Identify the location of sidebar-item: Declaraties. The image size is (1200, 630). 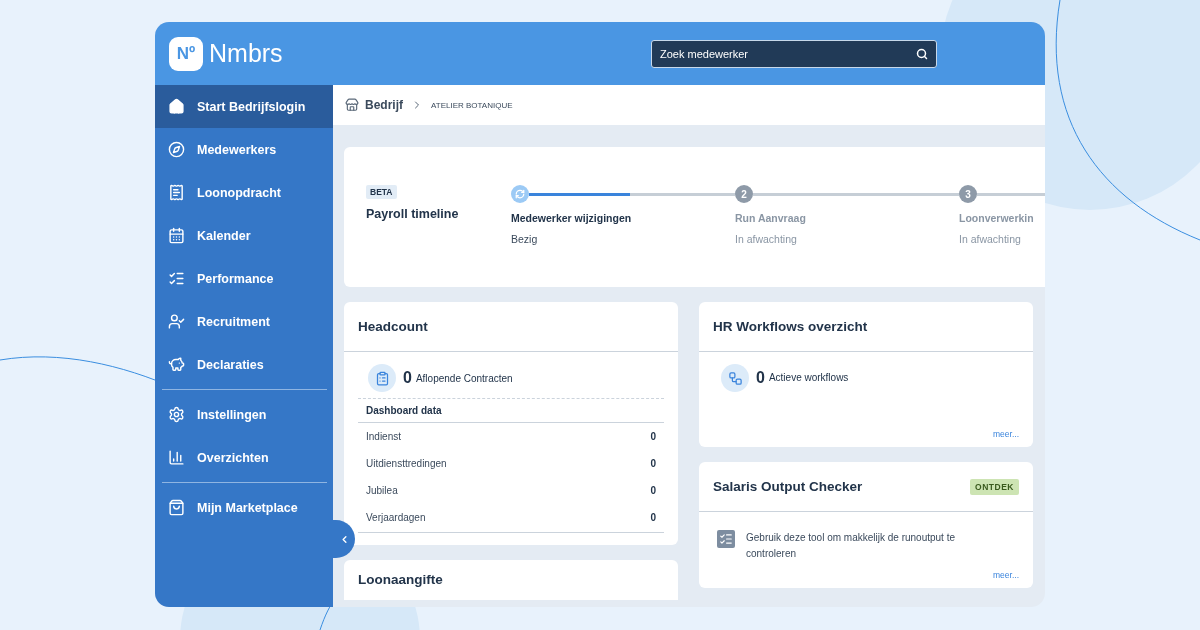
(244, 364).